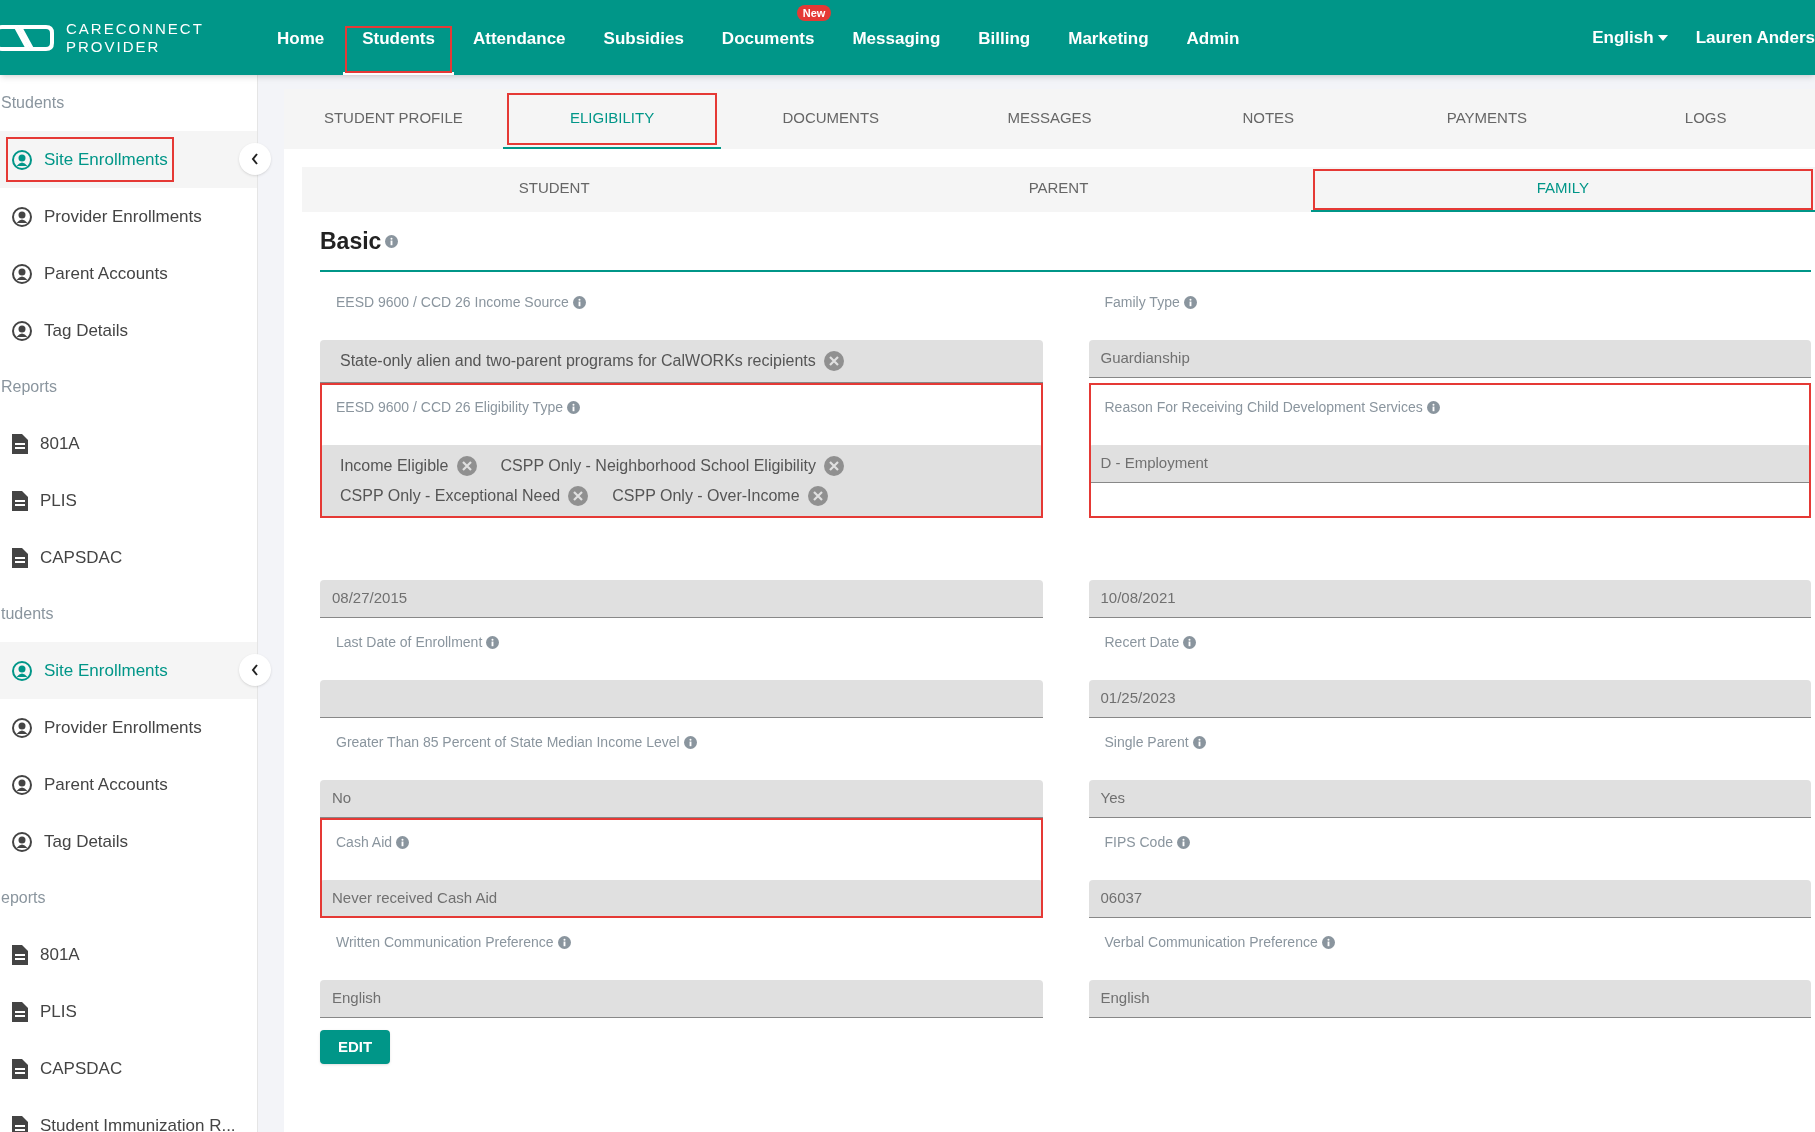 This screenshot has height=1132, width=1815. Describe the element at coordinates (1058, 189) in the screenshot. I see `sub-tab: PARENT` at that location.